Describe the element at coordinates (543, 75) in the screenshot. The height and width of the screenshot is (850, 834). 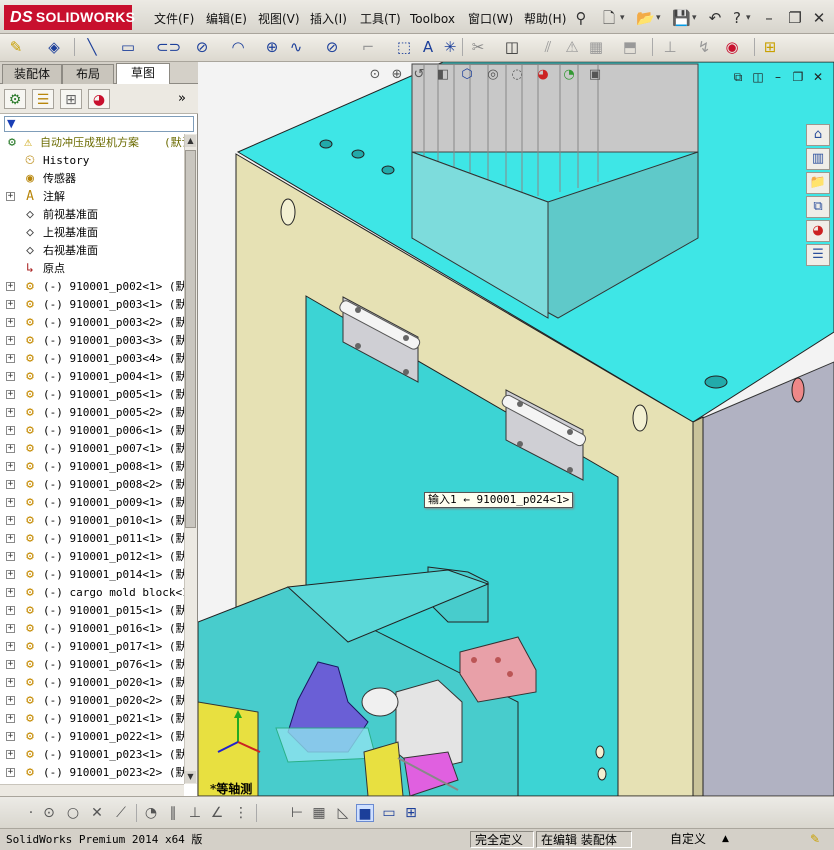
I see `appearance-icon: ◕` at that location.